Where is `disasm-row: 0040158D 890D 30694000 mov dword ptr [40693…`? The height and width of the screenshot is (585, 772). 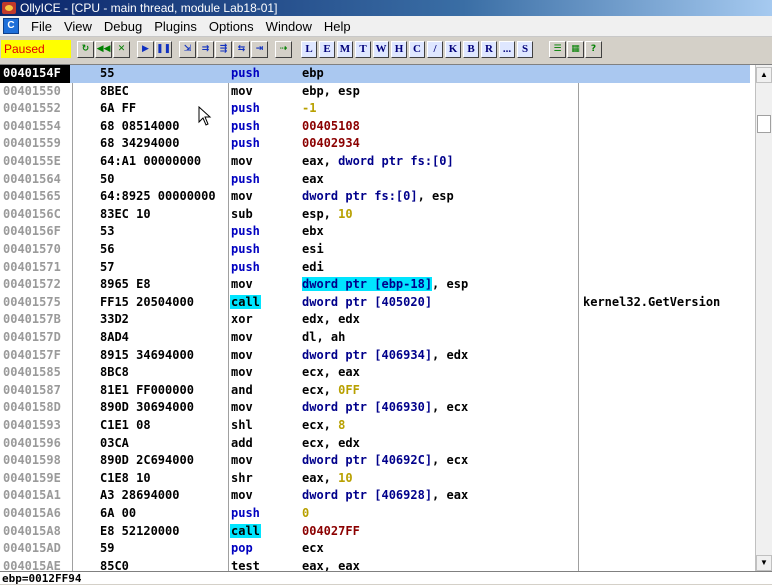 disasm-row: 0040158D 890D 30694000 mov dword ptr [40693… is located at coordinates (375, 408).